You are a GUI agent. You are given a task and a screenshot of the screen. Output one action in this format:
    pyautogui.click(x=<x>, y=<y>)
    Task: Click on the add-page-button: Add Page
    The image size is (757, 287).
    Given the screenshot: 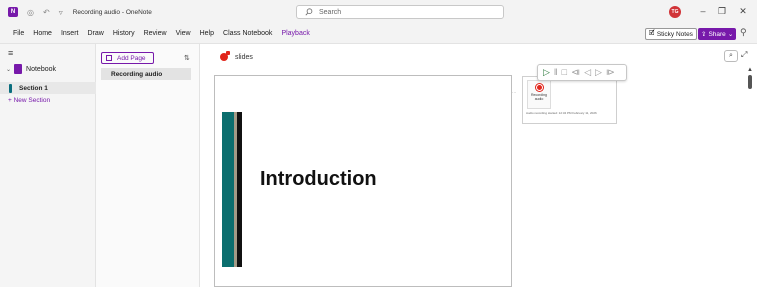 What is the action you would take?
    pyautogui.click(x=127, y=58)
    